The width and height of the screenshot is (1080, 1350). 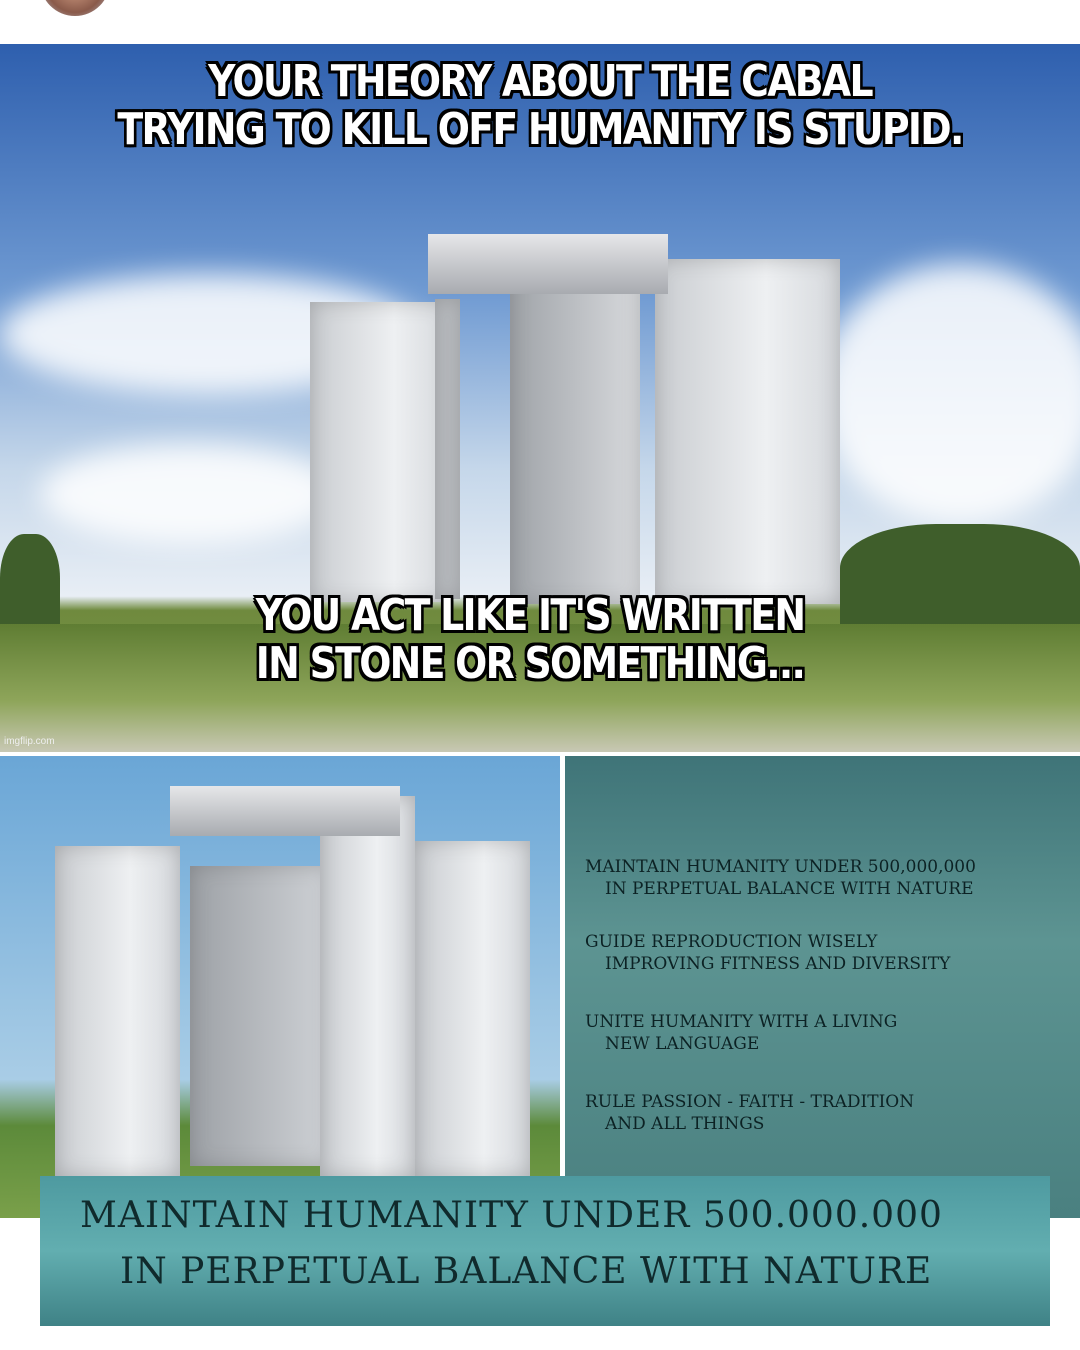 What do you see at coordinates (540, 129) in the screenshot?
I see `caption-line: TRYING TO KILL OFF HUMANITY IS STUPID.` at bounding box center [540, 129].